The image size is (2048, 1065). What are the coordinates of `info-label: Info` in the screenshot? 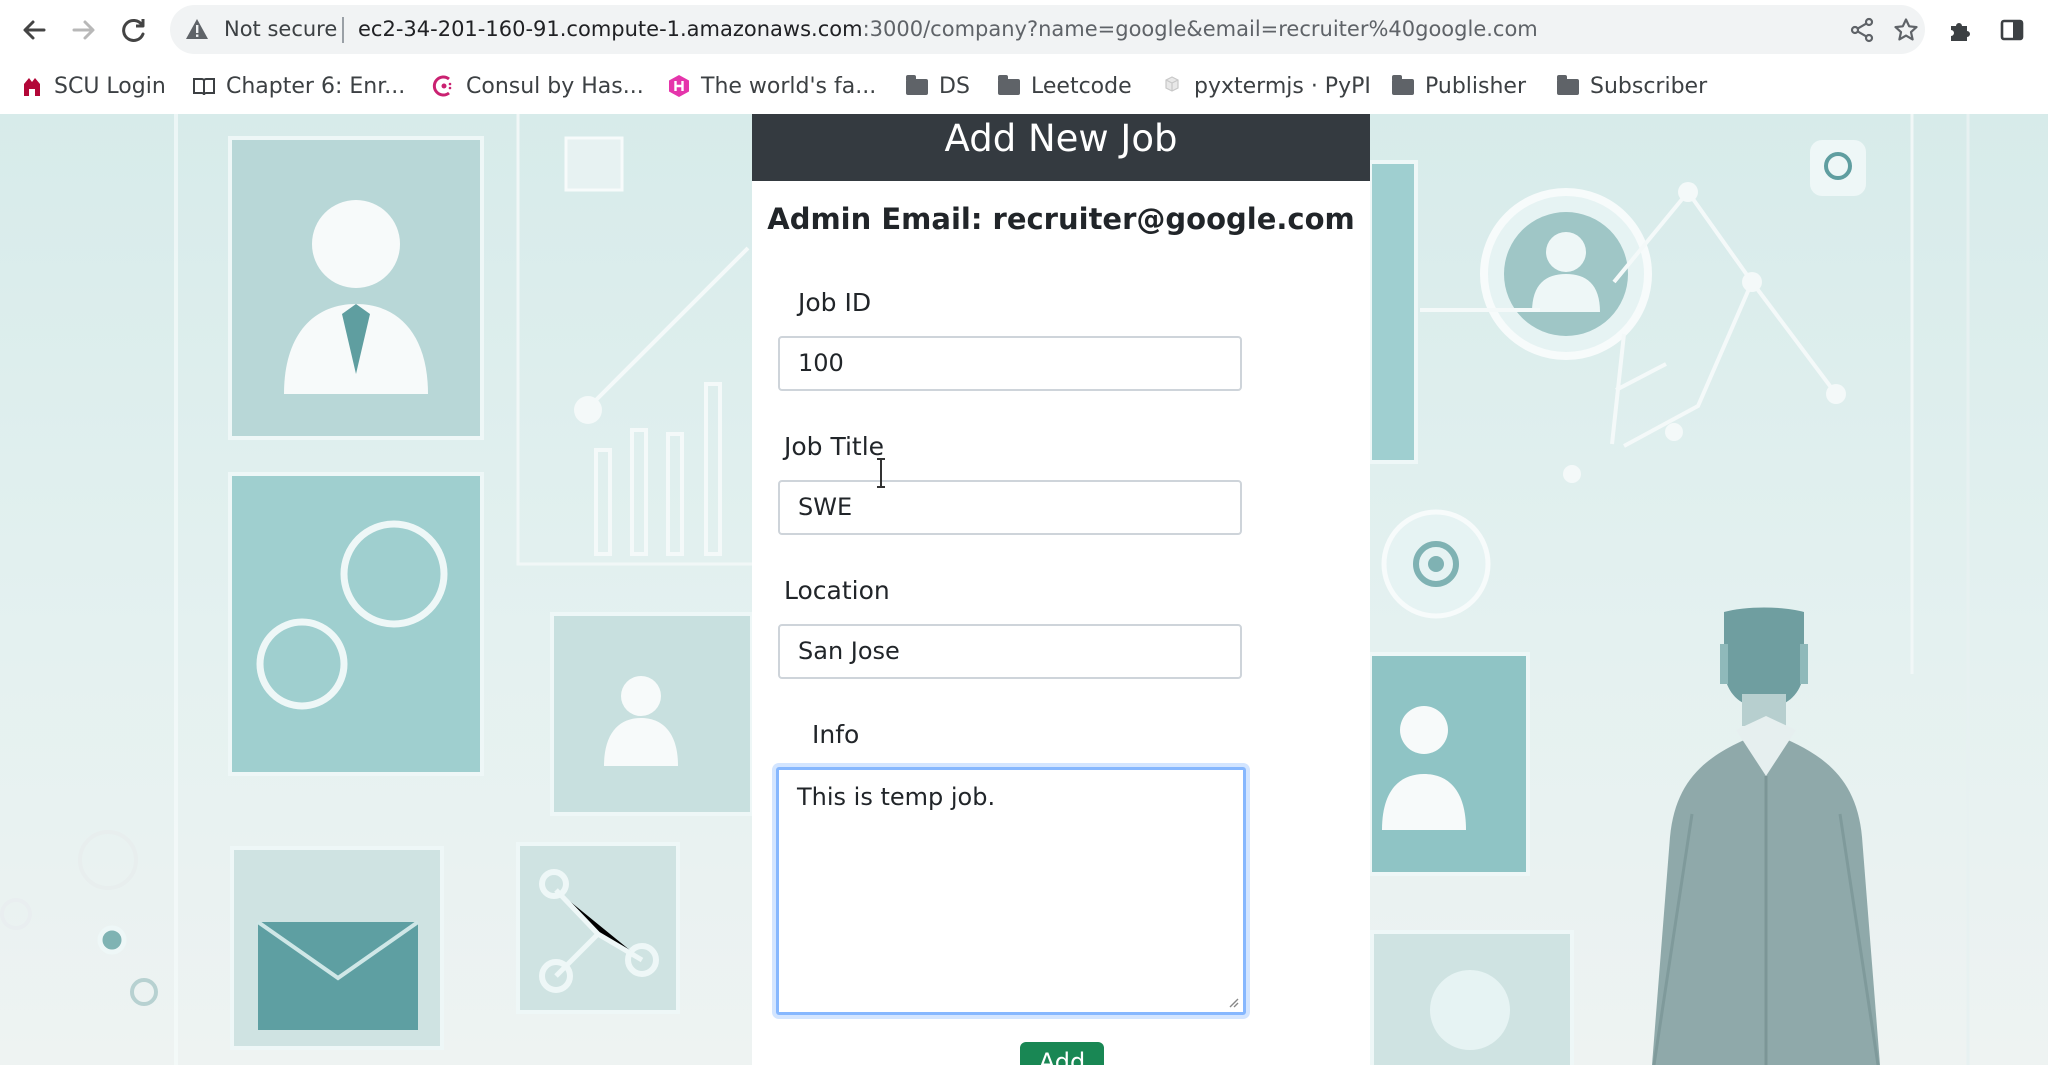 It's located at (836, 734).